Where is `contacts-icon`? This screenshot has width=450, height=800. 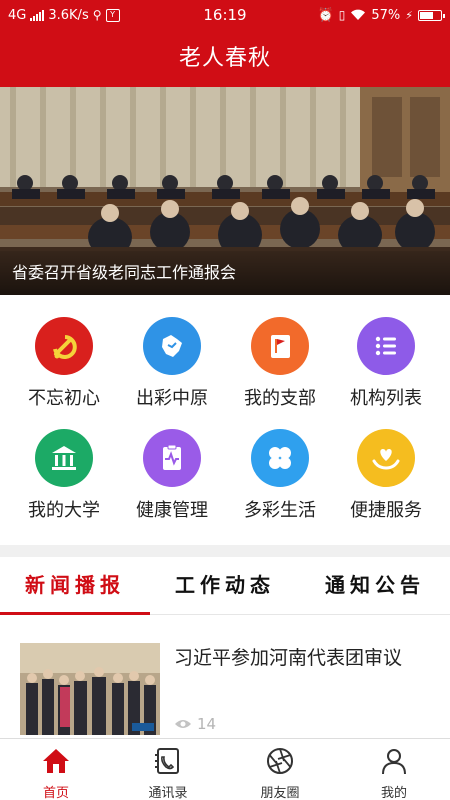 contacts-icon is located at coordinates (167, 761).